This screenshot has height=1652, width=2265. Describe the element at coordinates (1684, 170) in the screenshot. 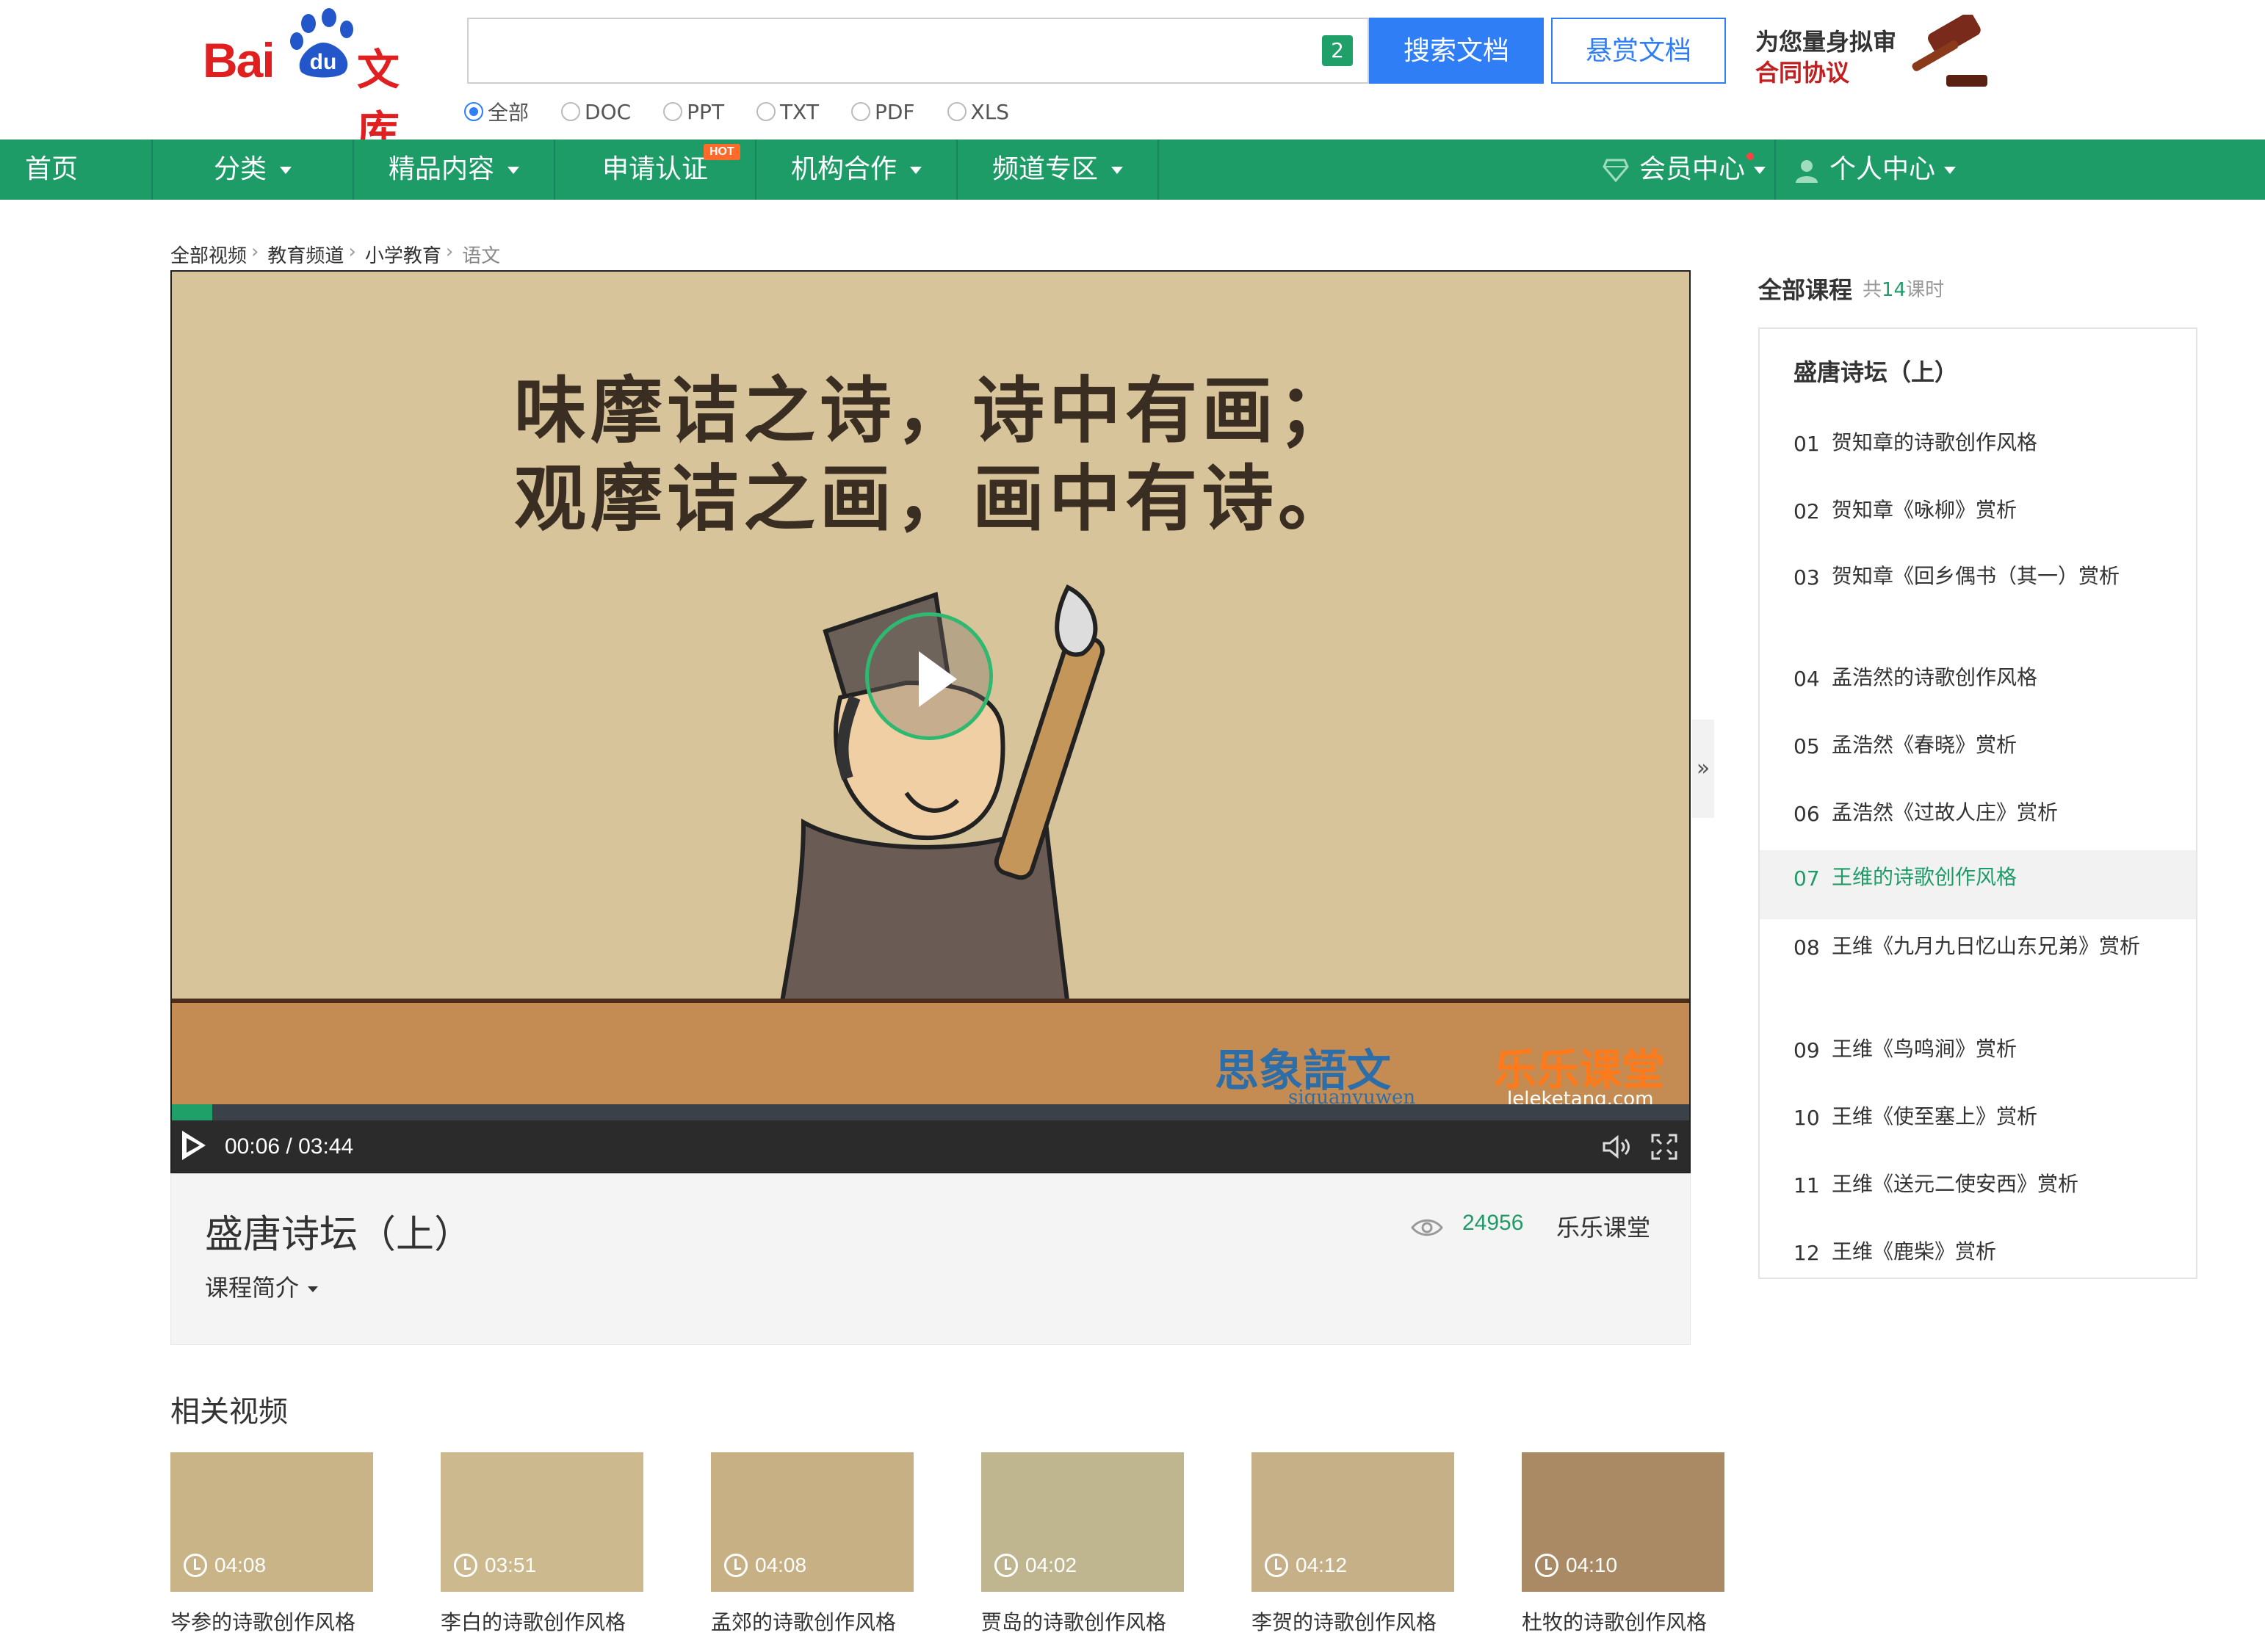

I see `nav-member-center: 会员中心` at that location.